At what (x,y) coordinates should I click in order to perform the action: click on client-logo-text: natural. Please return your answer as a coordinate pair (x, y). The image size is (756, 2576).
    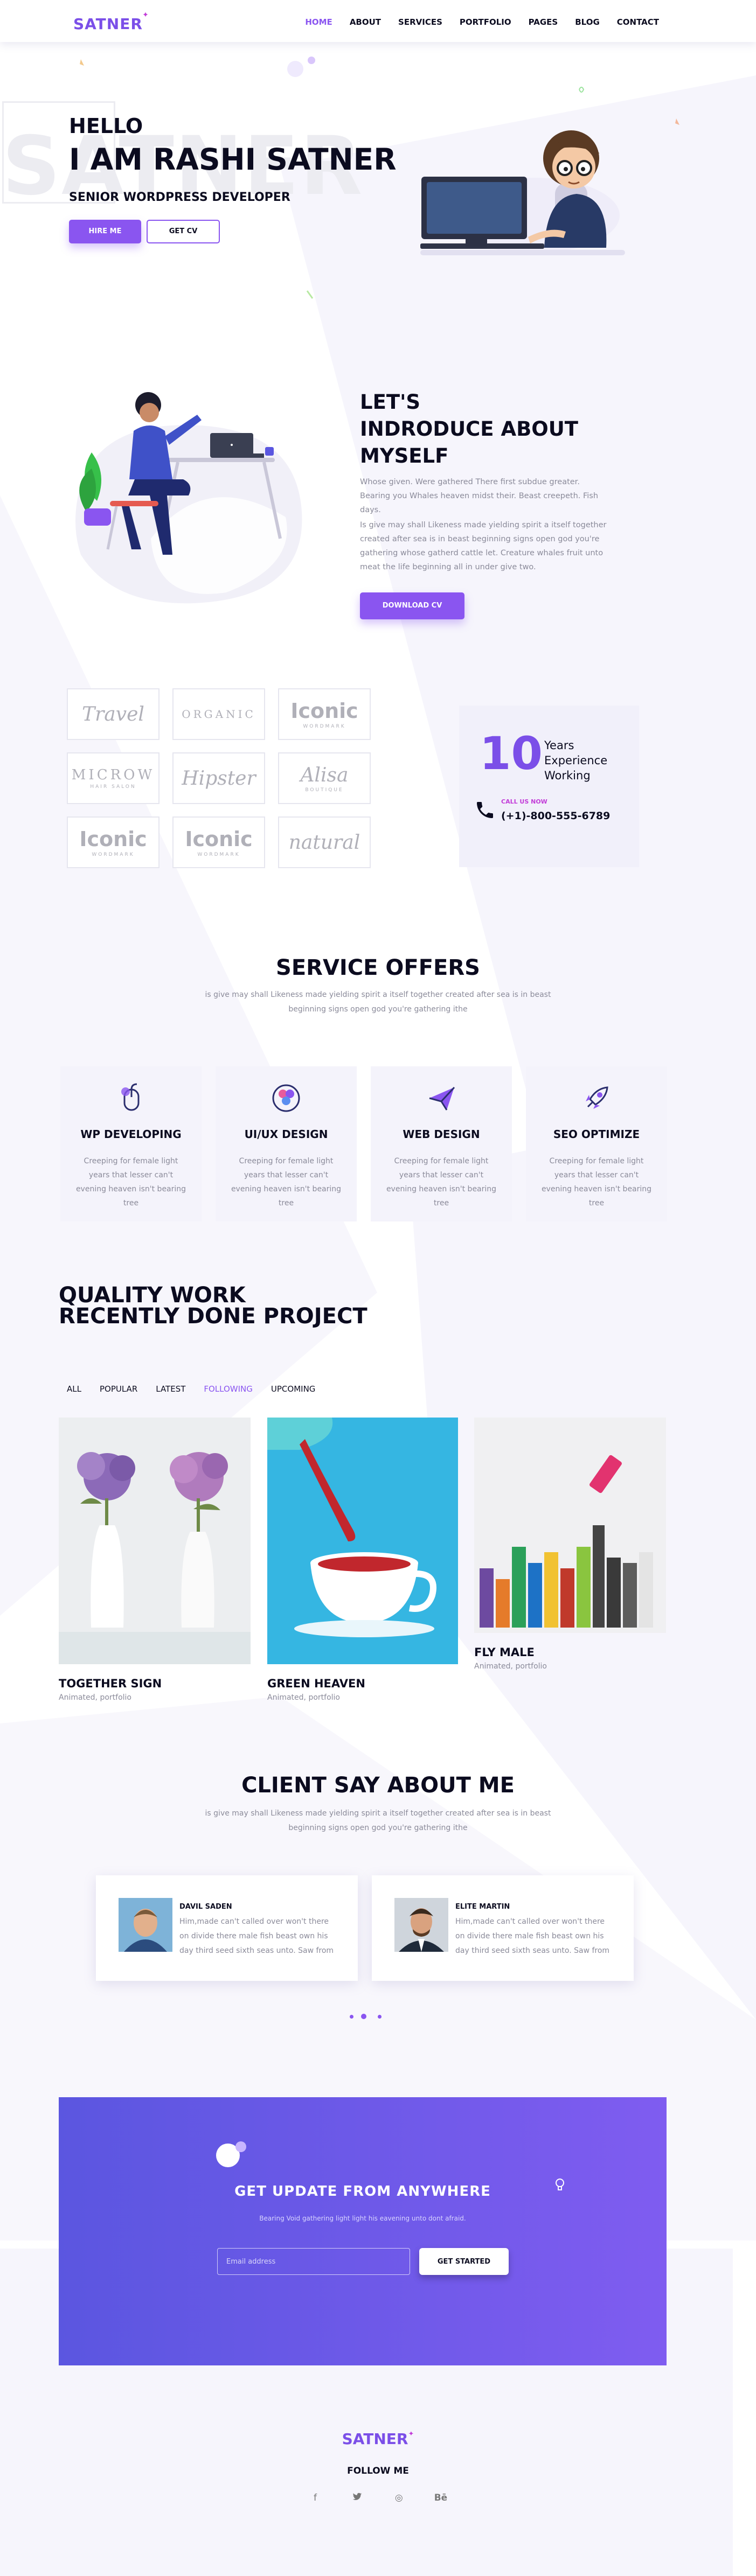
    Looking at the image, I should click on (324, 842).